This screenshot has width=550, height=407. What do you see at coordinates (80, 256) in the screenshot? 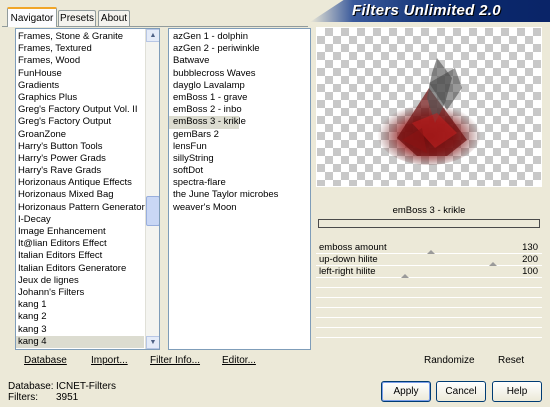
I see `category-item: Italian Editors Effect` at bounding box center [80, 256].